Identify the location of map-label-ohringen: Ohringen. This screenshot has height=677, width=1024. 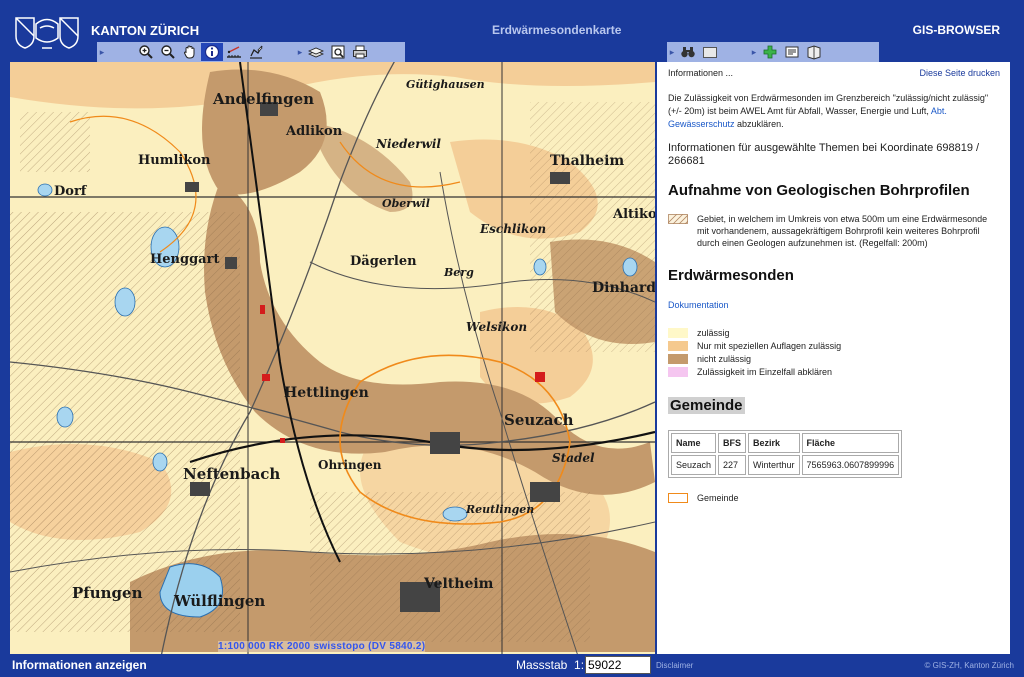
(350, 465).